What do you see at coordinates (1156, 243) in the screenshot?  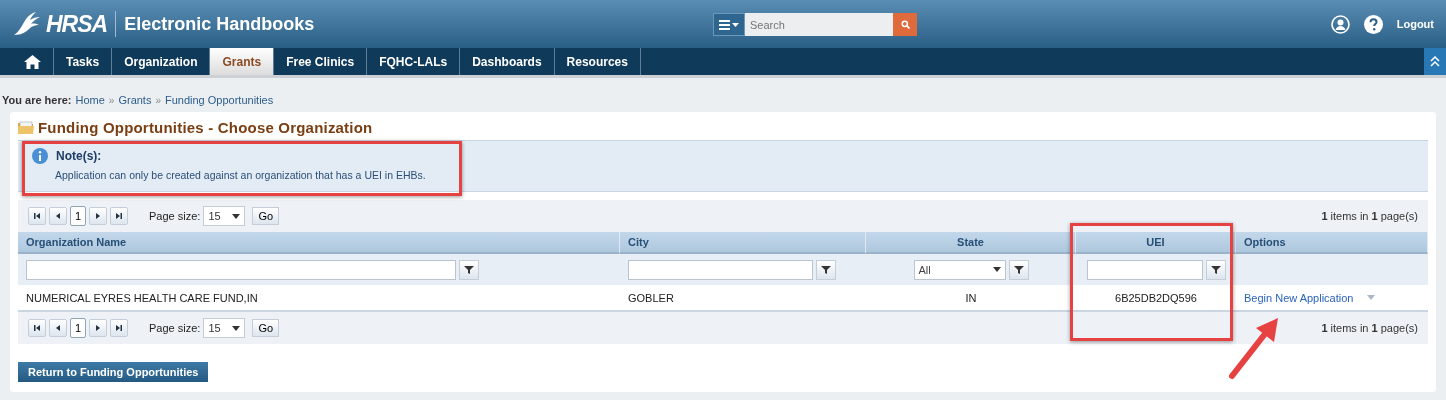 I see `column-header: UEI` at bounding box center [1156, 243].